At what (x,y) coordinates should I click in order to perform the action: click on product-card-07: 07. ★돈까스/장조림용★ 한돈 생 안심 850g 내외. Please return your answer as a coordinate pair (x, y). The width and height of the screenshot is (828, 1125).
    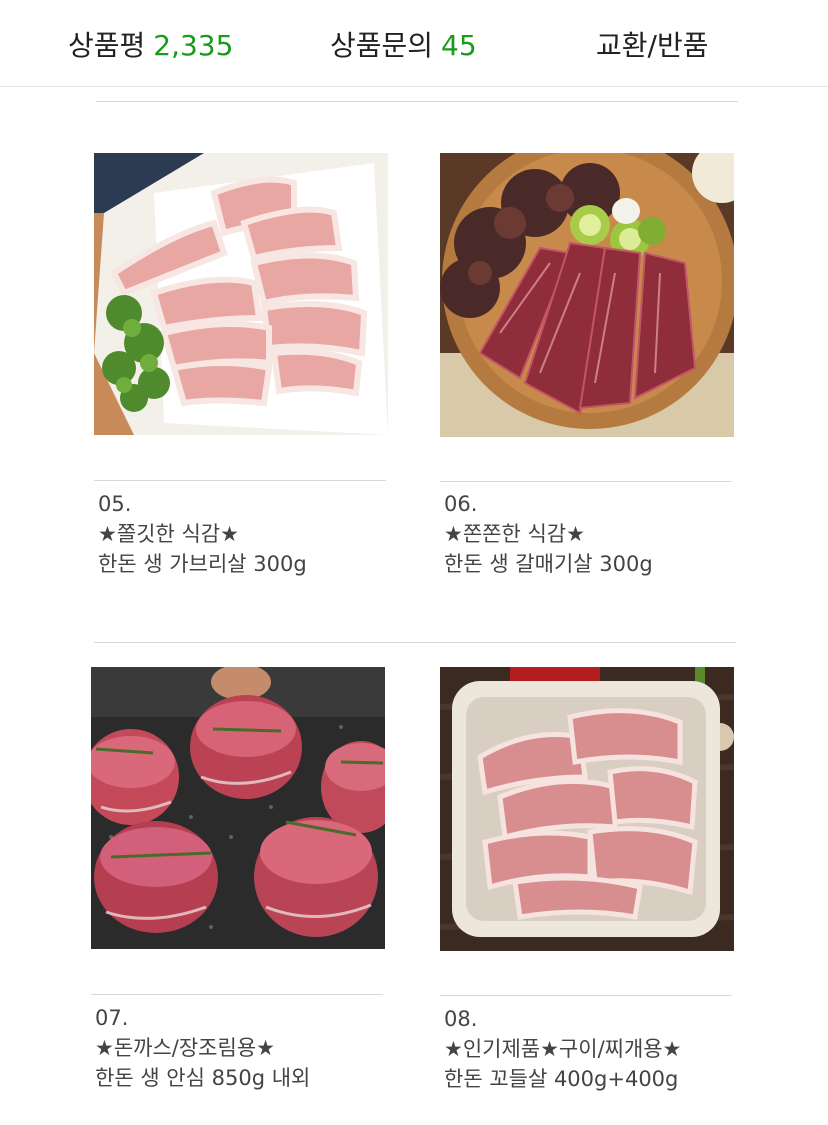
    Looking at the image, I should click on (239, 887).